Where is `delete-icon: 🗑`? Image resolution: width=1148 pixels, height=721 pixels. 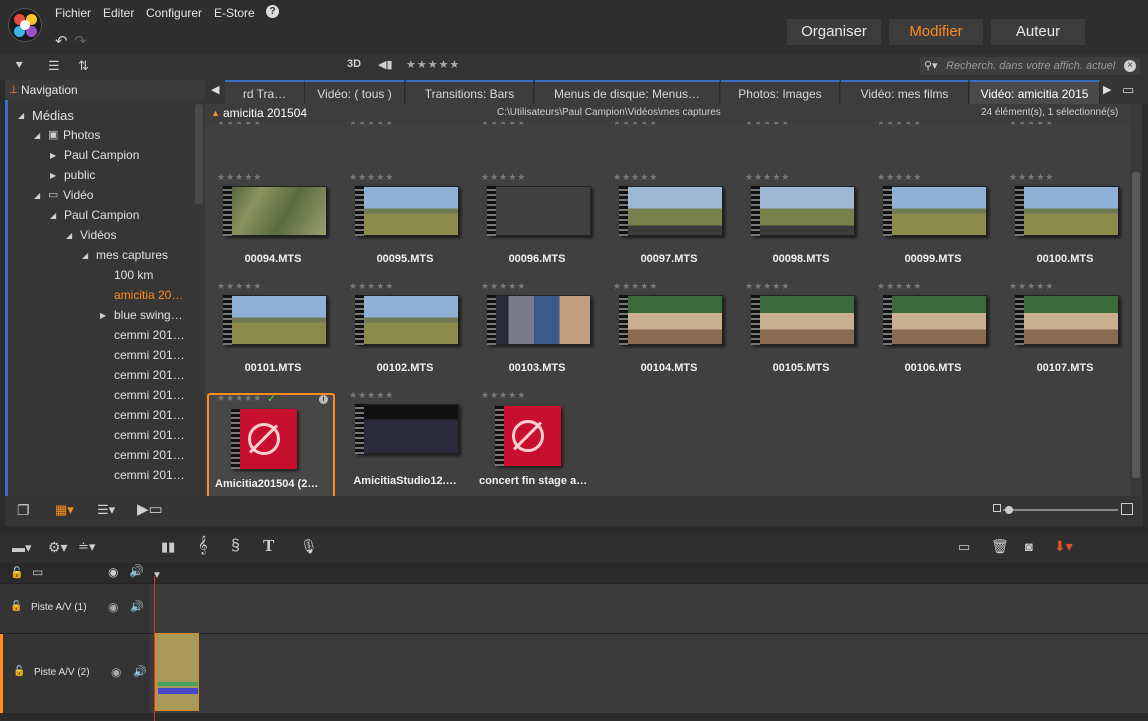
delete-icon: 🗑 is located at coordinates (1000, 546).